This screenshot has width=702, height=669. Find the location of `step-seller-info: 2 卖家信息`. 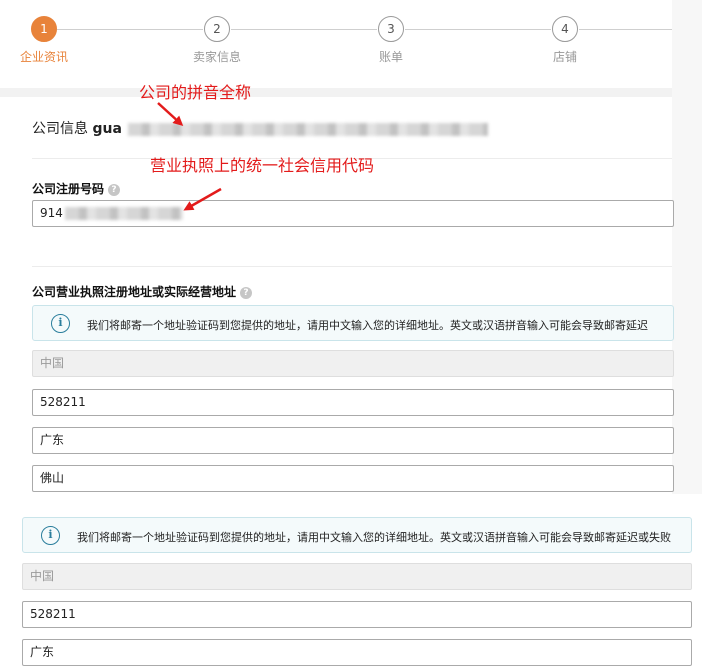

step-seller-info: 2 卖家信息 is located at coordinates (217, 40).